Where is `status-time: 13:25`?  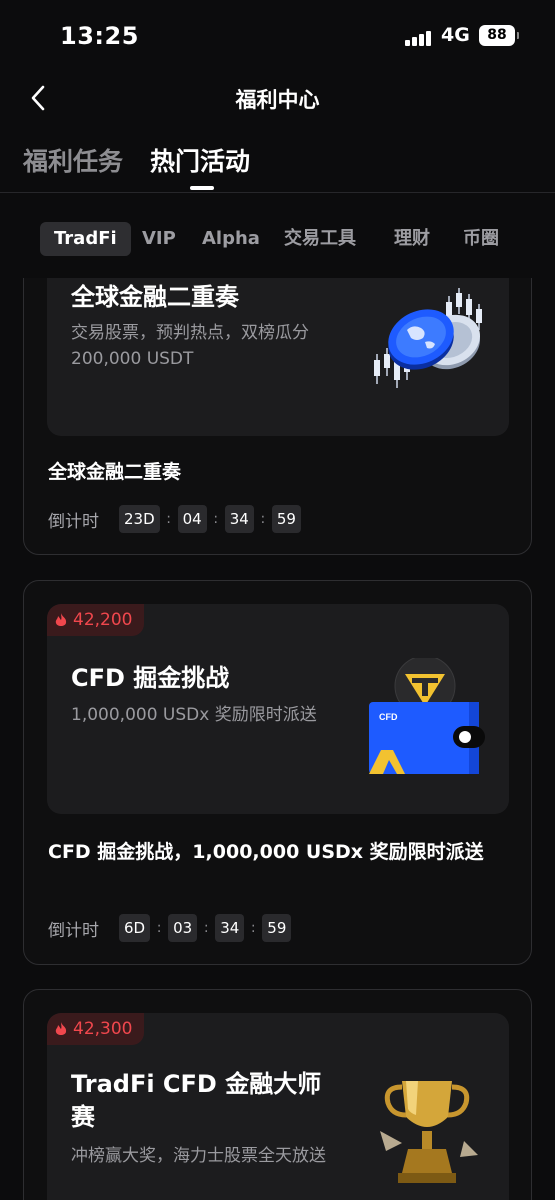
status-time: 13:25 is located at coordinates (99, 36).